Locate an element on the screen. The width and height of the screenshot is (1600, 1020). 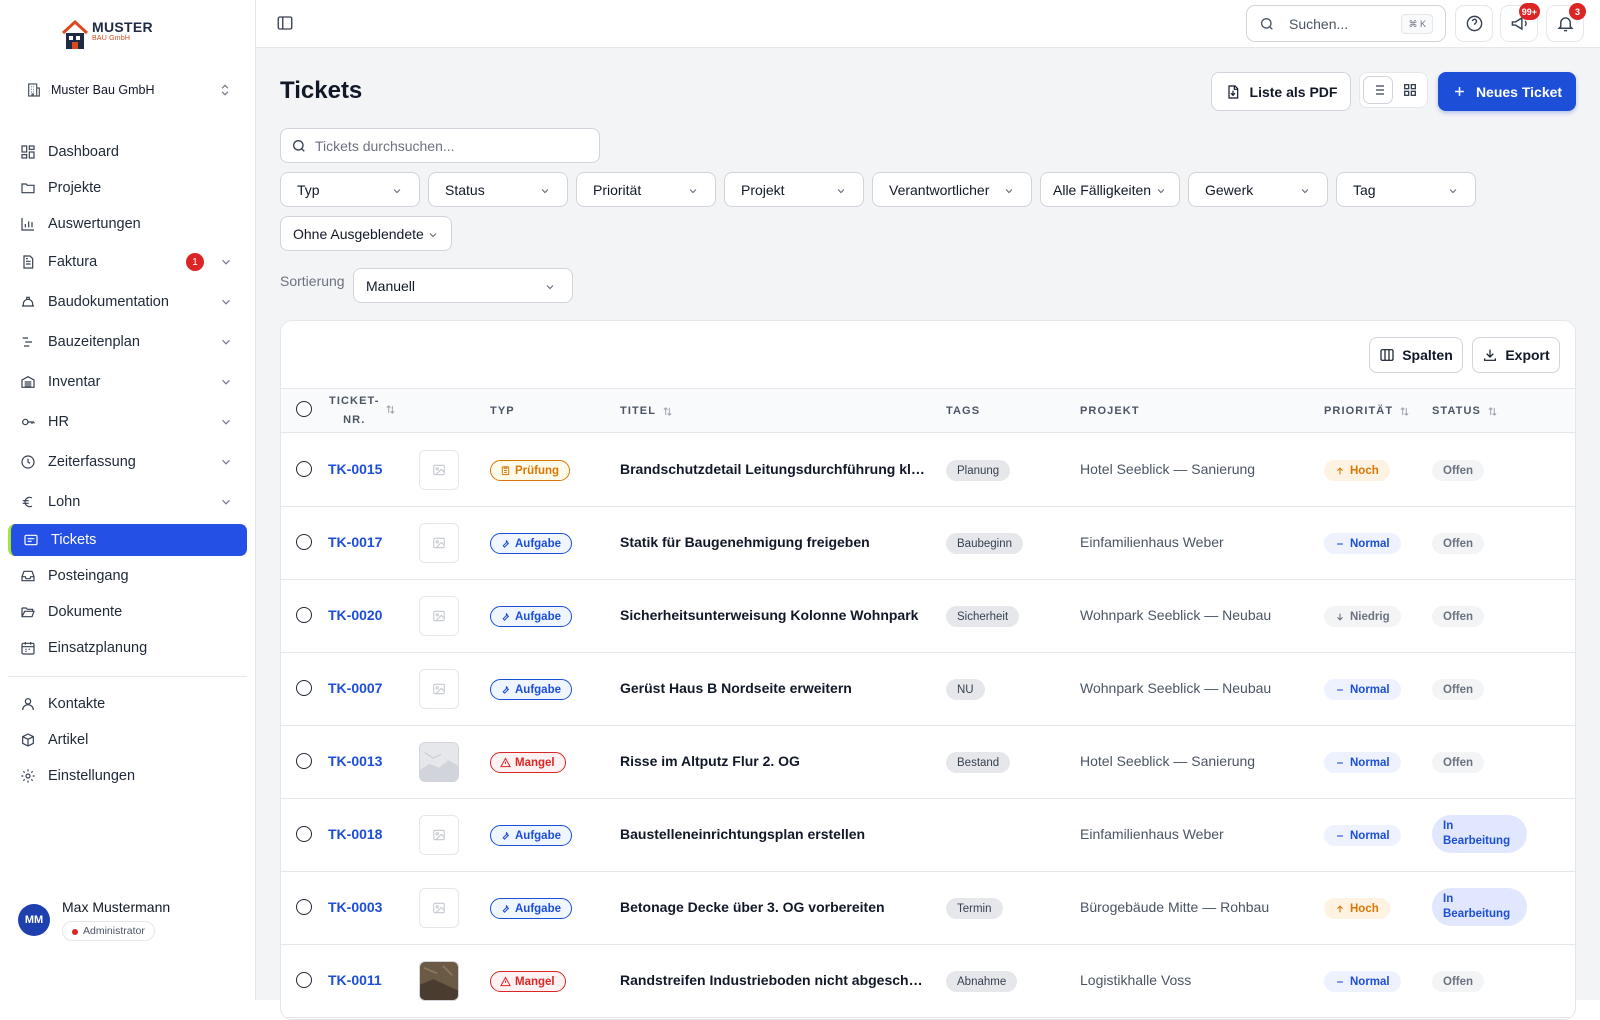
new-ticket-button: Neues Ticket is located at coordinates (1507, 91).